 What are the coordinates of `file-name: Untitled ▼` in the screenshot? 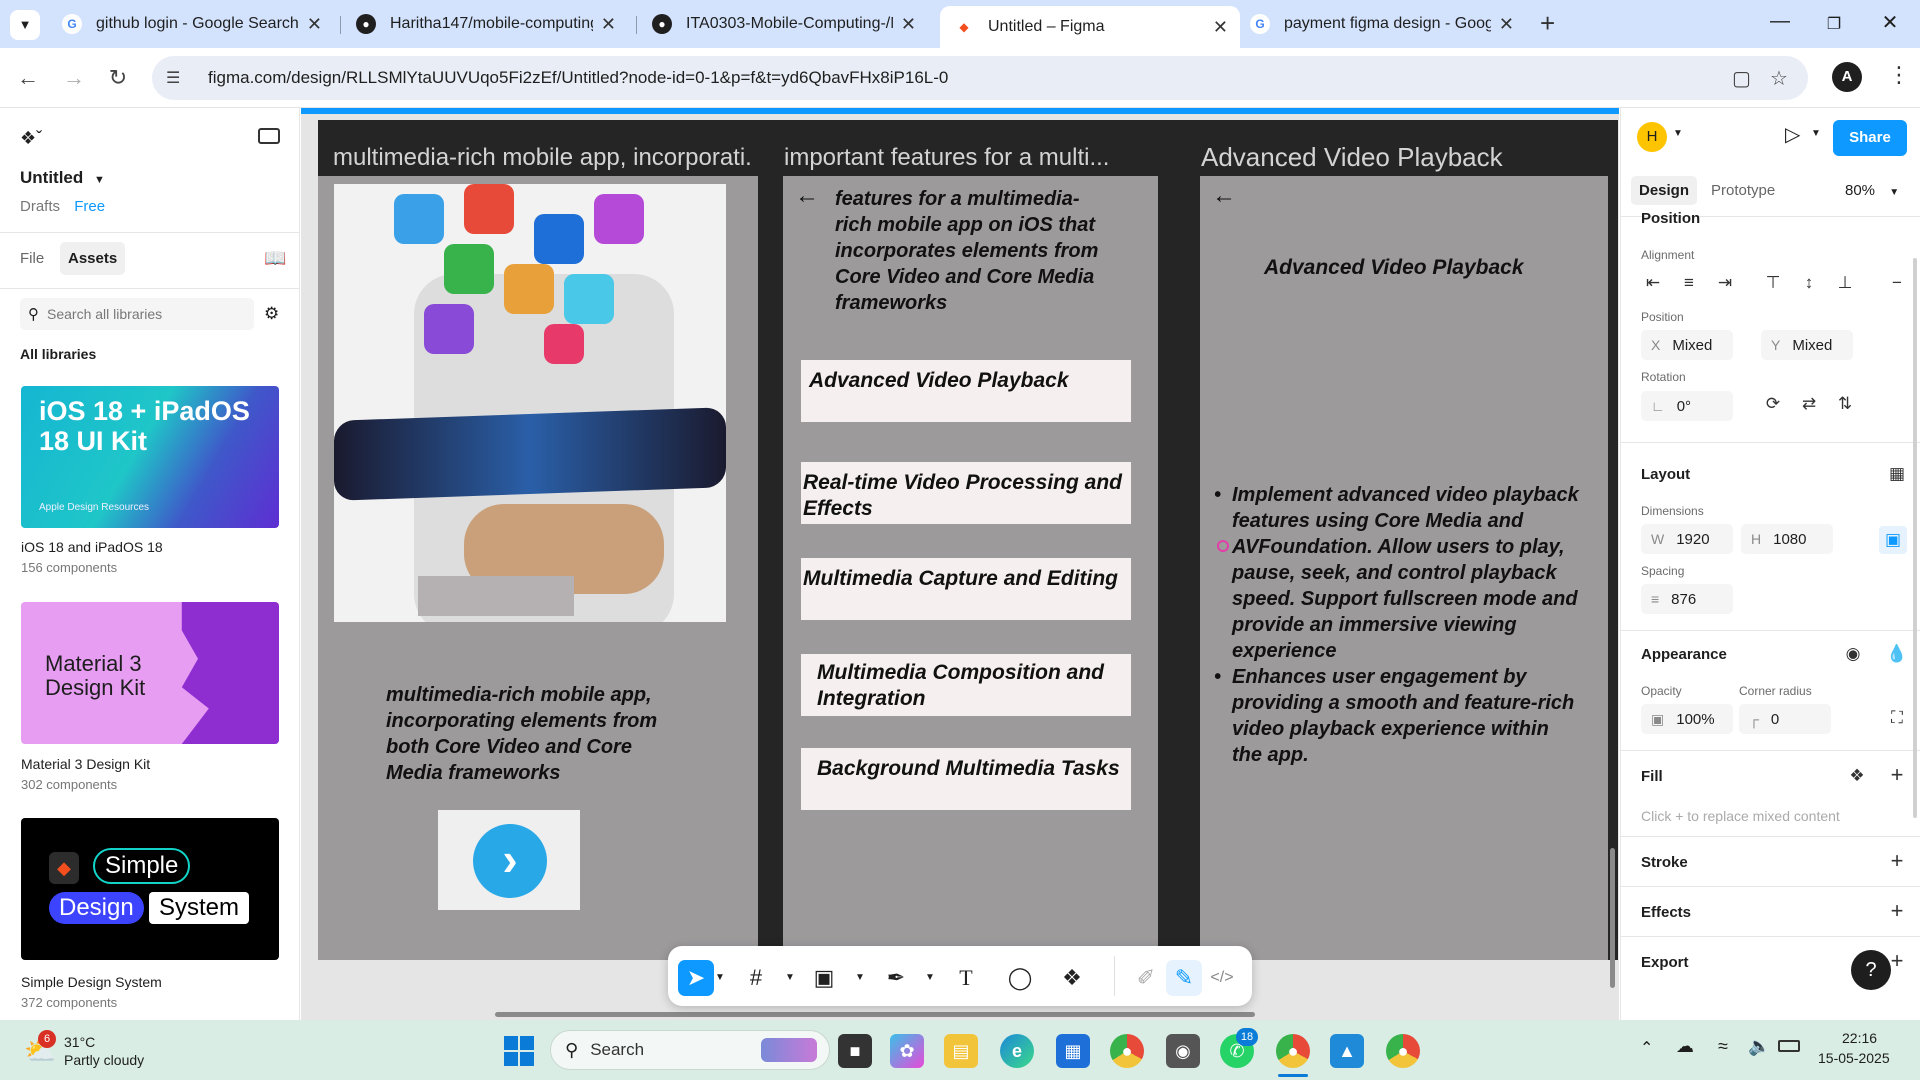 It's located at (62, 178).